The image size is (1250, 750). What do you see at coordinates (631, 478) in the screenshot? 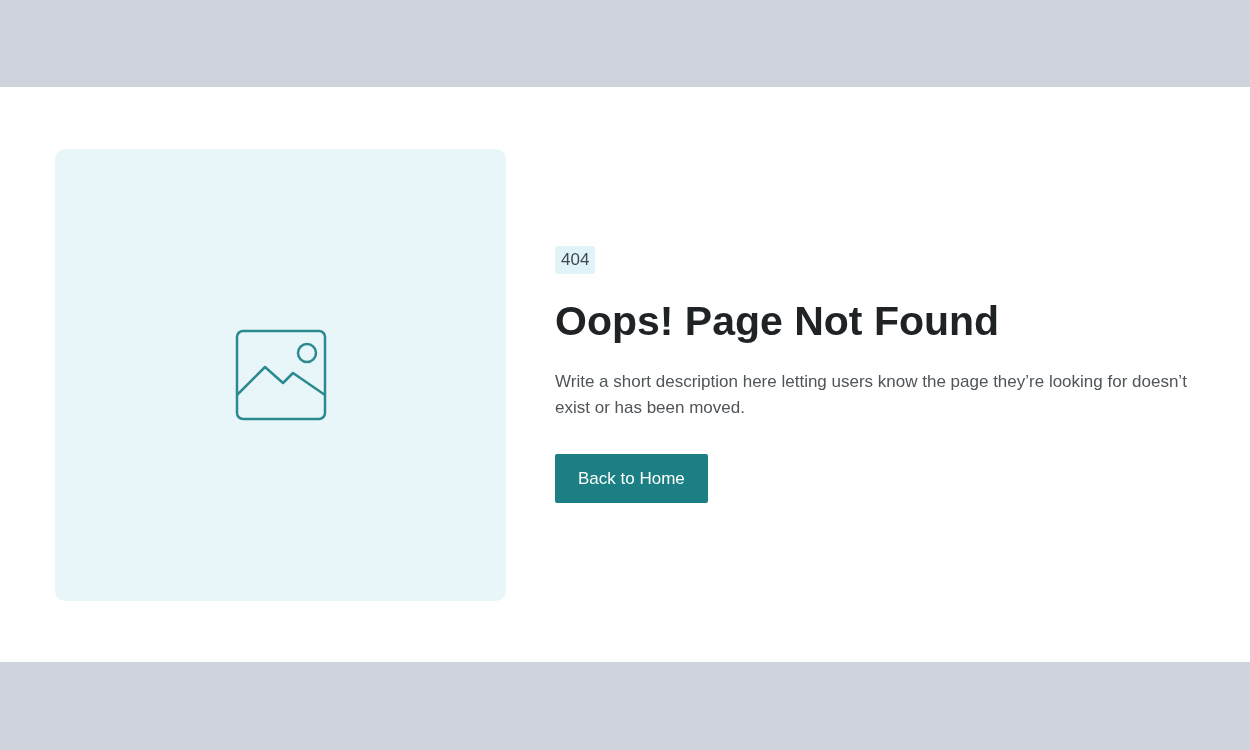
I see `back-to-home-button: Back to Home` at bounding box center [631, 478].